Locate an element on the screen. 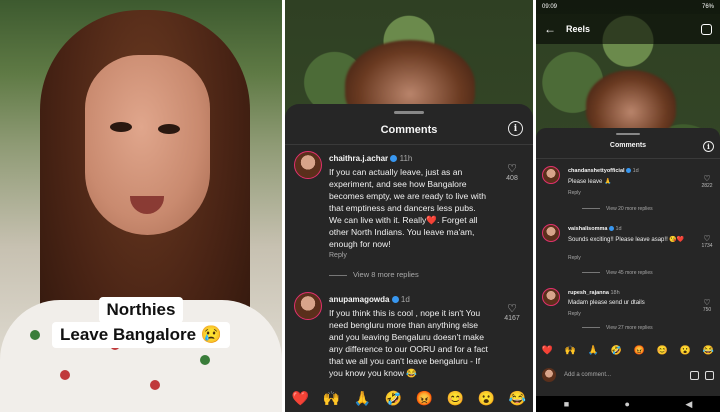 This screenshot has width=720, height=412. comment-text: Please leave 🙏 is located at coordinates (590, 182).